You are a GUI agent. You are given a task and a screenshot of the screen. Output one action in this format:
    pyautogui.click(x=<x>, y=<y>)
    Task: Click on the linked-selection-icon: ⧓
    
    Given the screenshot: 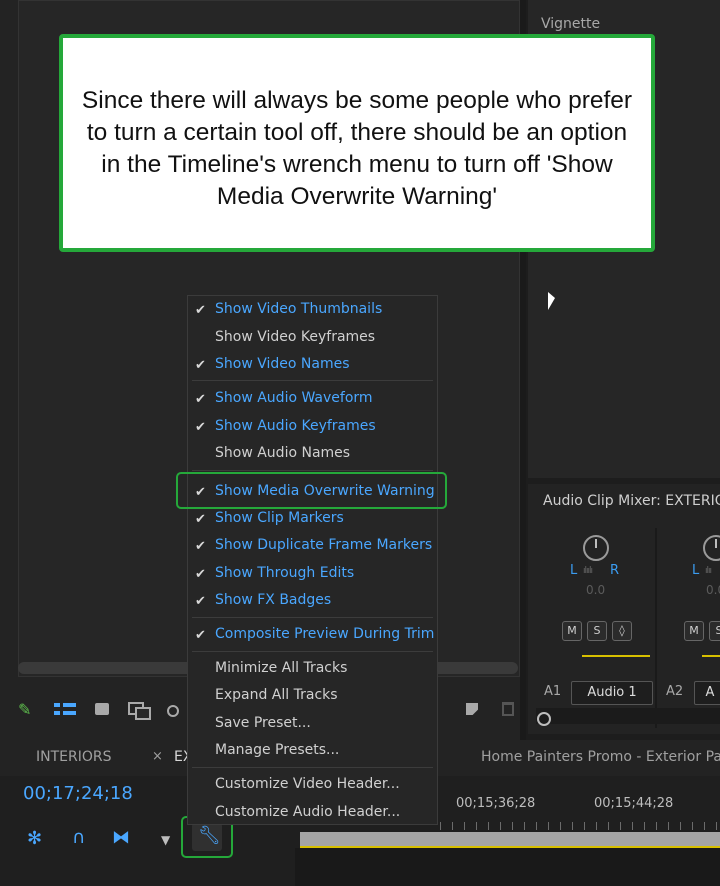 What is the action you would take?
    pyautogui.click(x=121, y=837)
    